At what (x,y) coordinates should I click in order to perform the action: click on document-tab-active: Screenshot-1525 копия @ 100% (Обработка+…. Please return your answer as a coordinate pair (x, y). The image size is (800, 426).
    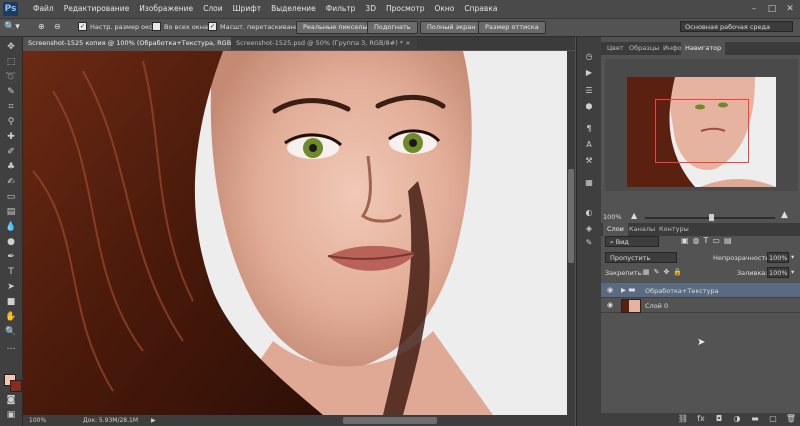
    Looking at the image, I should click on (140, 43).